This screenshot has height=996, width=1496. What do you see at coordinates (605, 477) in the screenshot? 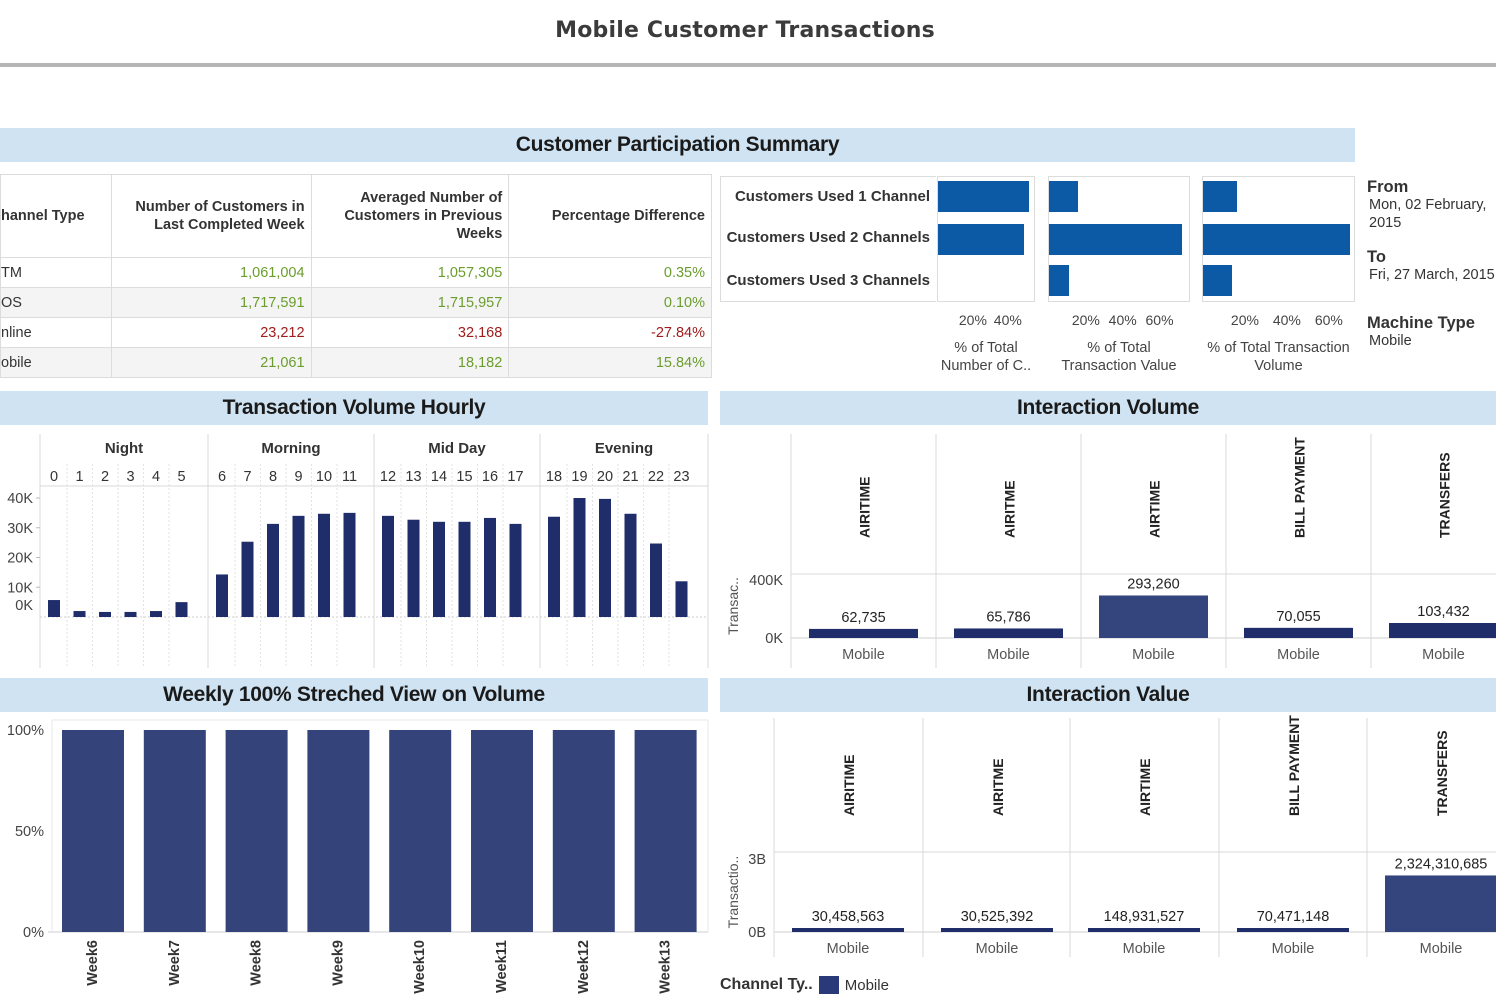
I see `hour-label: 20` at bounding box center [605, 477].